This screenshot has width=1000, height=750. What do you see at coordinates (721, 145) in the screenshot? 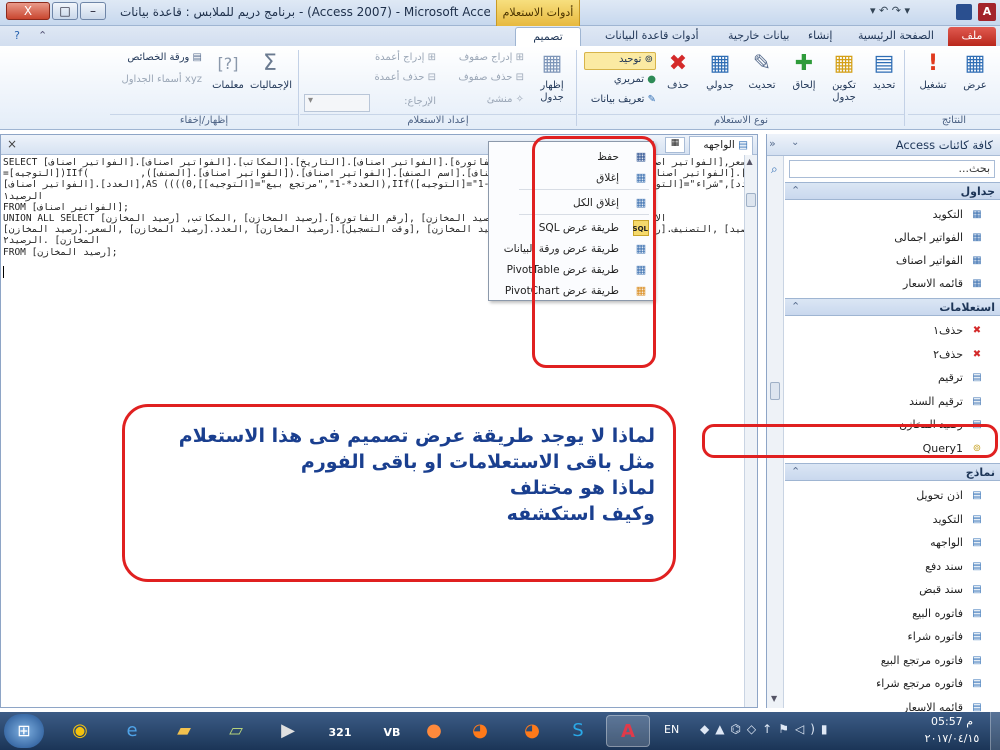
I see `tab-form-wajha: ▤ الواجهه` at bounding box center [721, 145].